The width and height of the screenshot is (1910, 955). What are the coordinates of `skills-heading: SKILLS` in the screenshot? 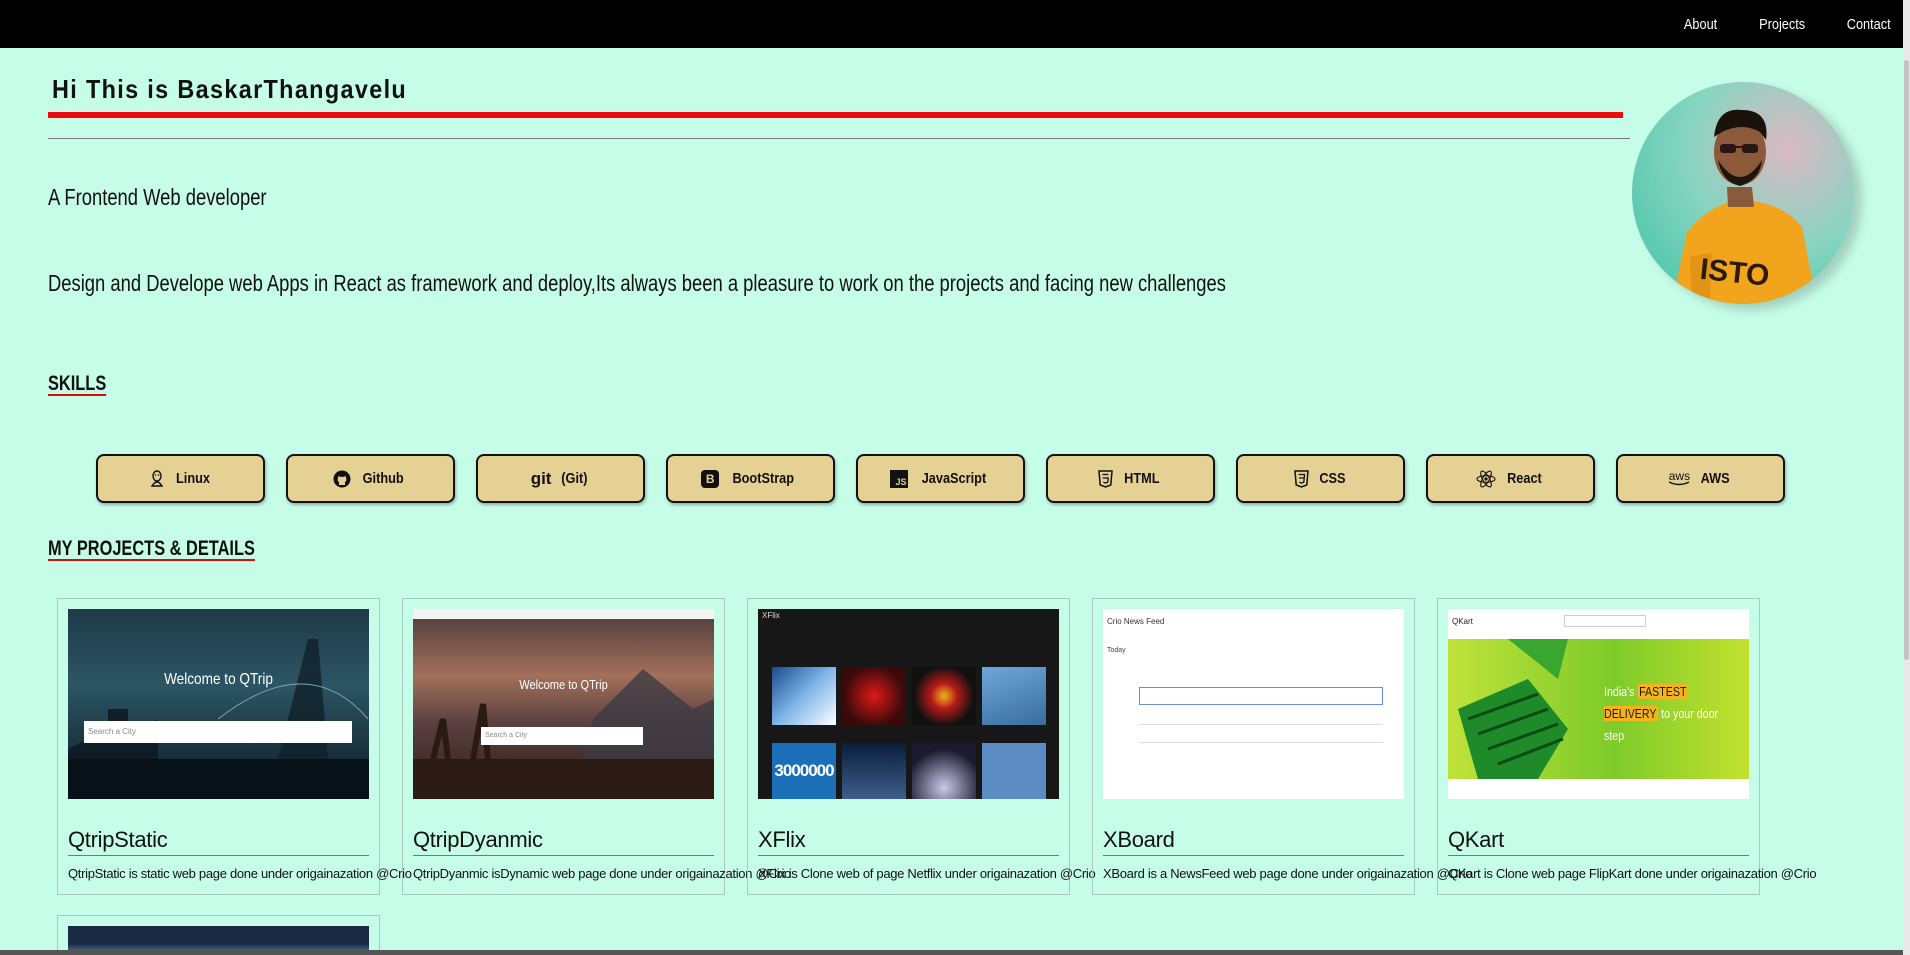 It's located at (77, 383).